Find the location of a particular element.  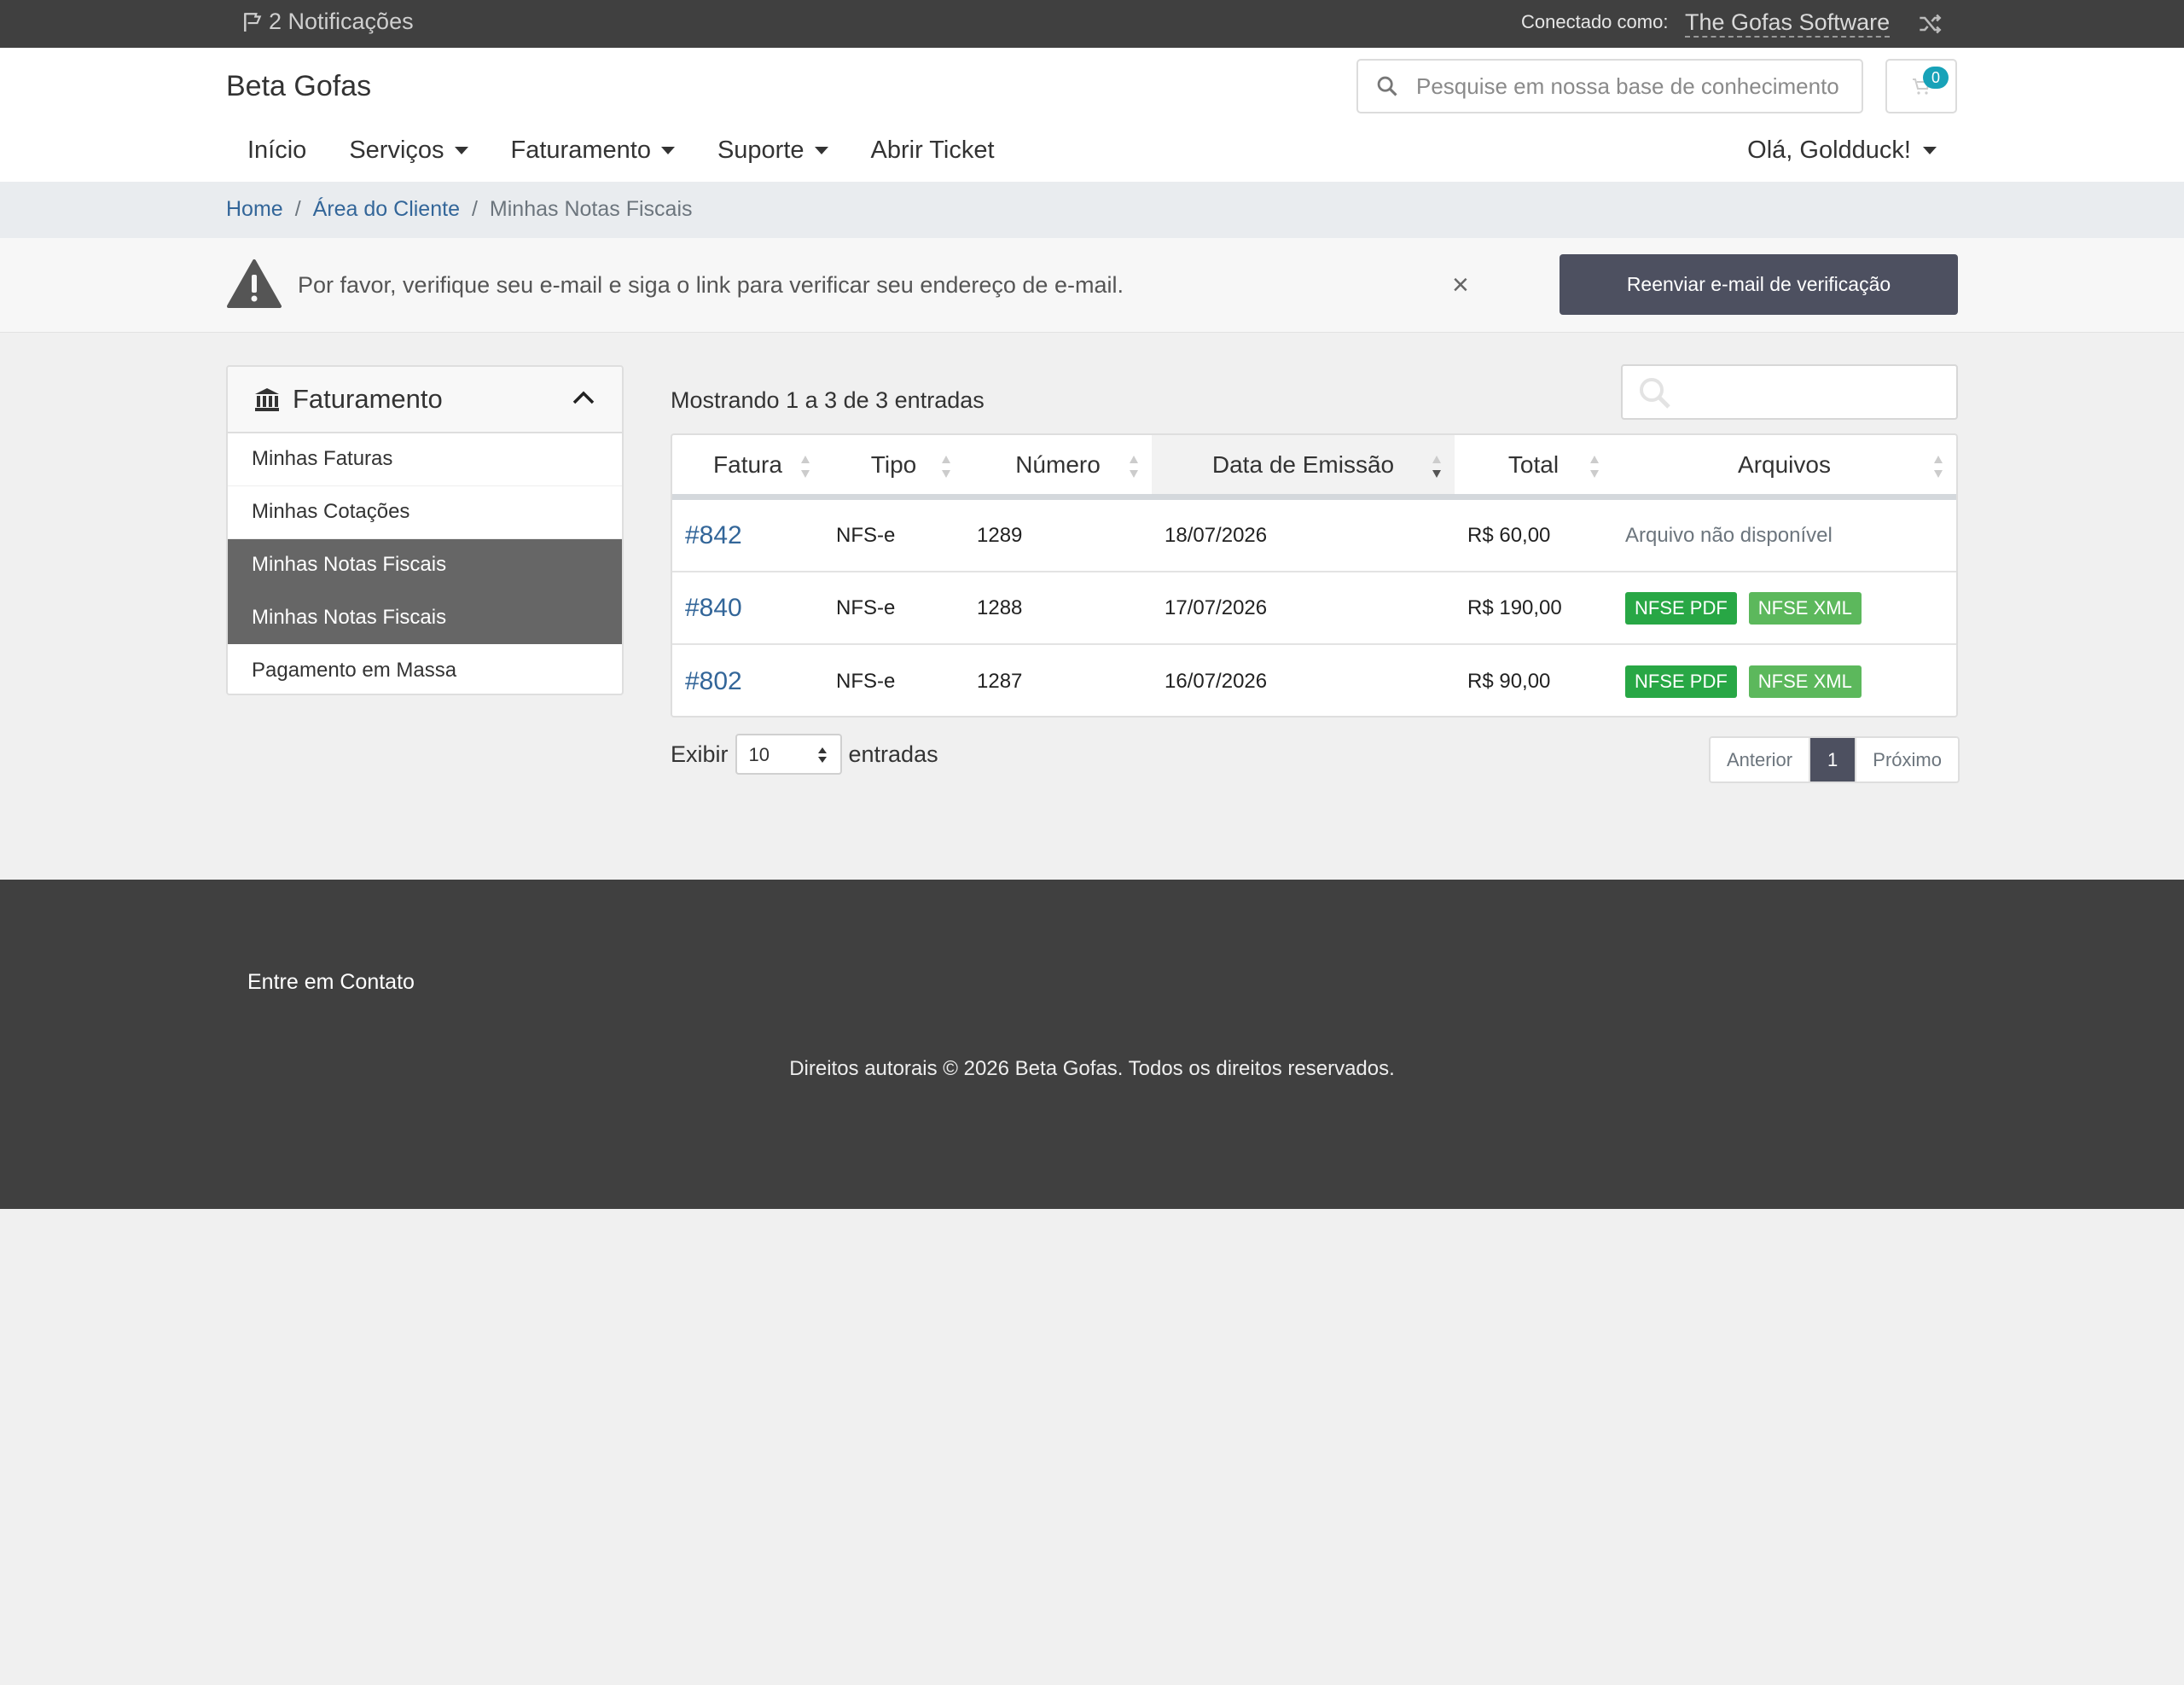

breadcrumb-client-area: Área do Cliente is located at coordinates (387, 209).